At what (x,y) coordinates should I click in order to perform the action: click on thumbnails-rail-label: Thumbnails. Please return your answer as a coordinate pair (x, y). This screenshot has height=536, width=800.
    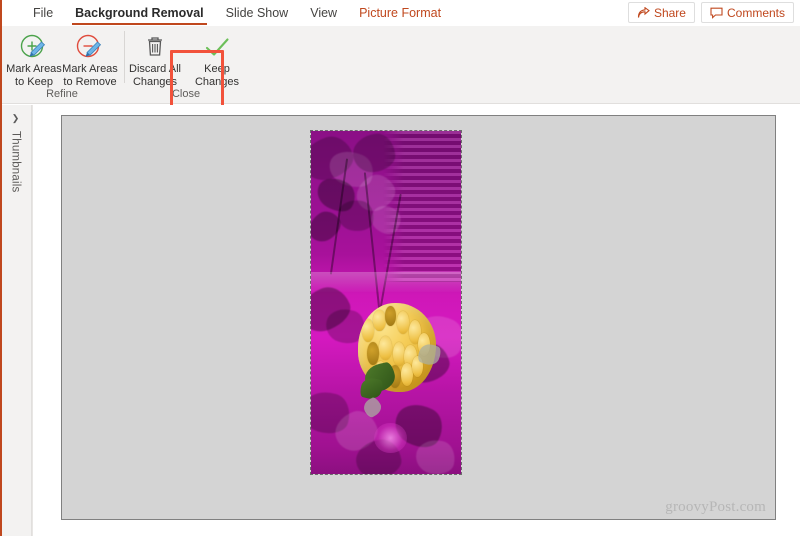
    Looking at the image, I should click on (15, 162).